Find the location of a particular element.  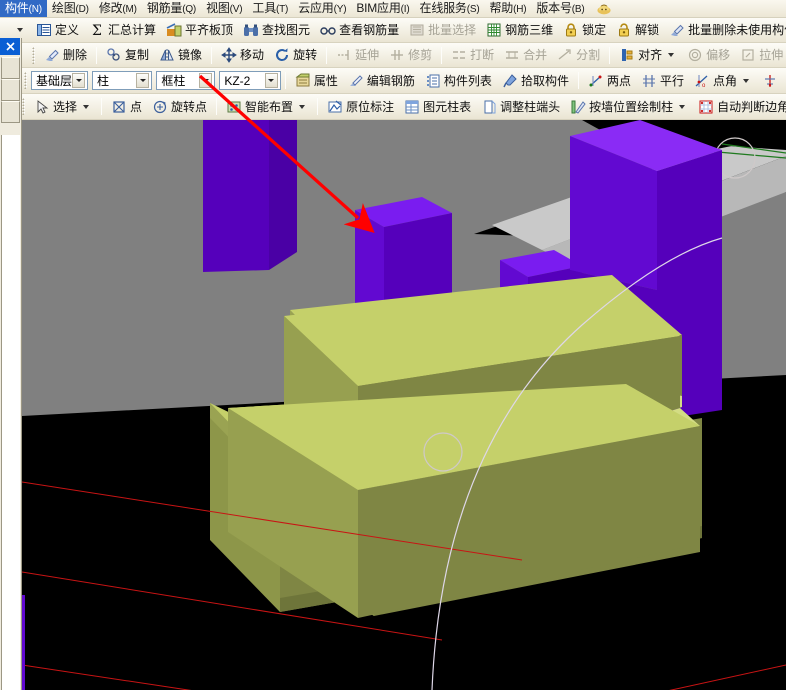

menu-modify: 修改(M) is located at coordinates (118, 8).